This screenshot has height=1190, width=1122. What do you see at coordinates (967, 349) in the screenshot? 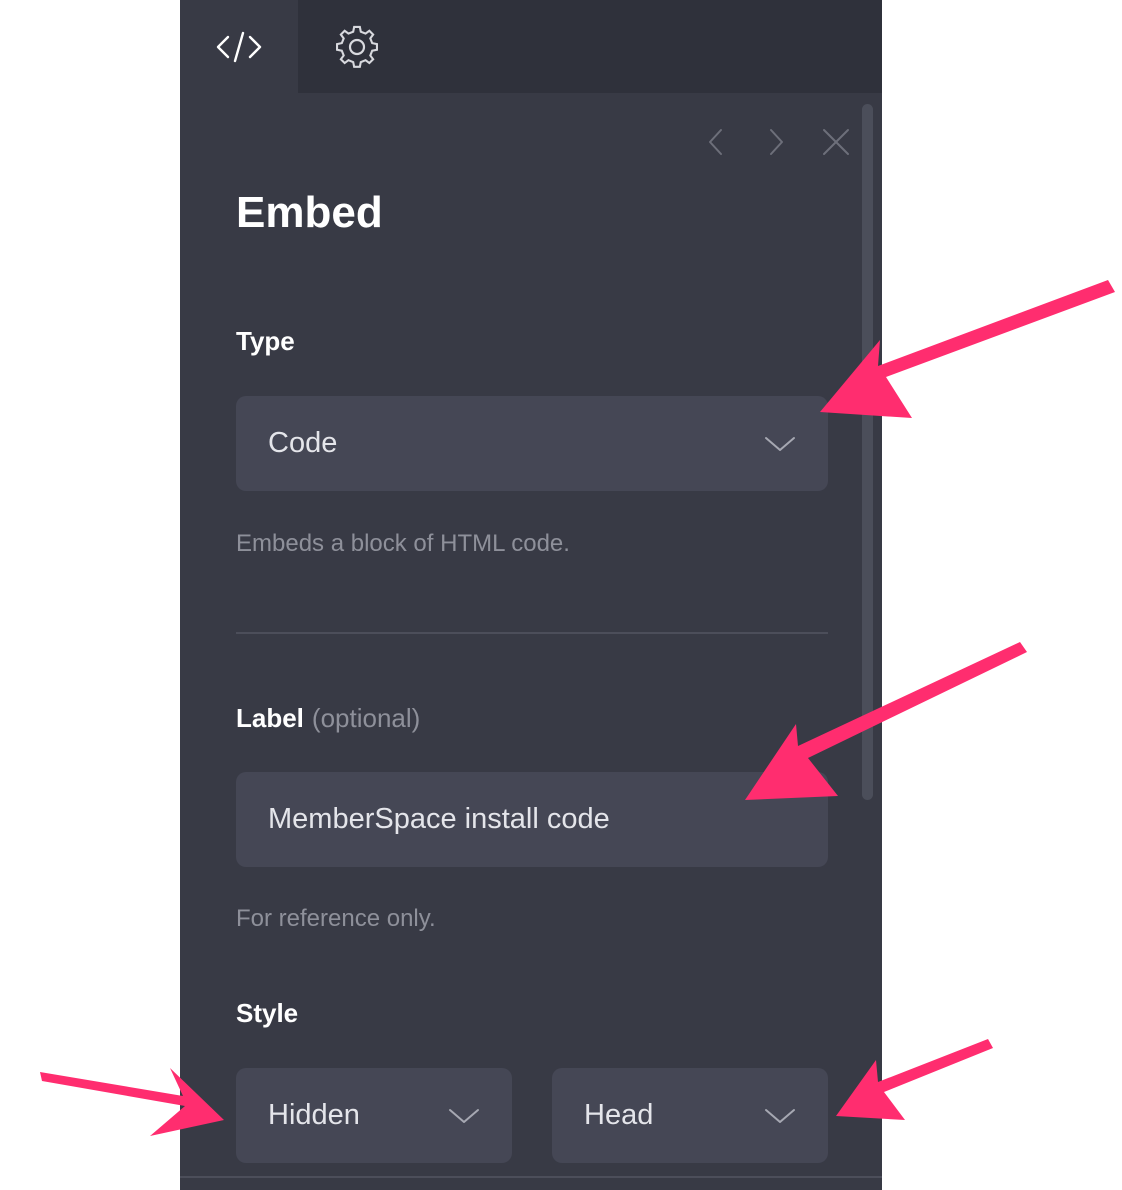
I see `annotation-arrow-type` at bounding box center [967, 349].